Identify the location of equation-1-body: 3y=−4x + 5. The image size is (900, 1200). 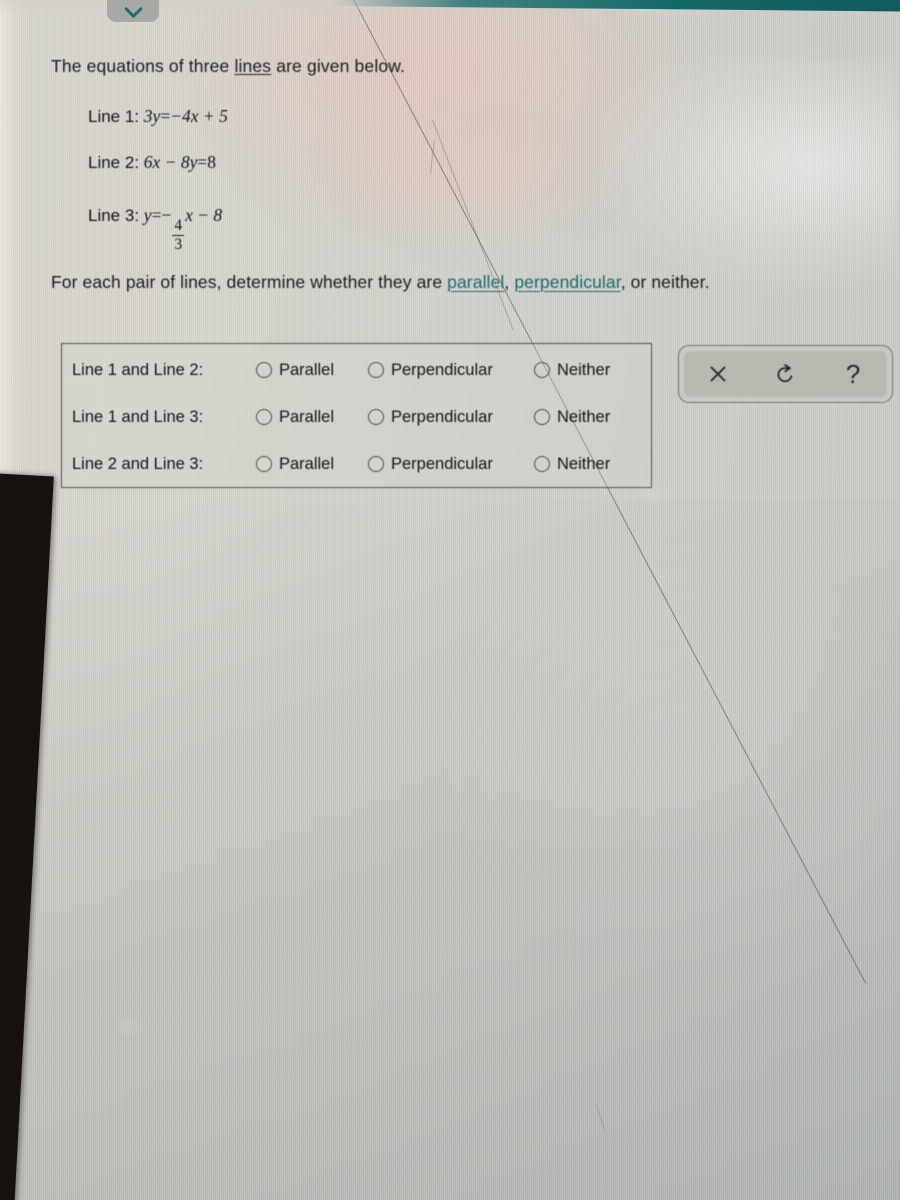
(186, 116).